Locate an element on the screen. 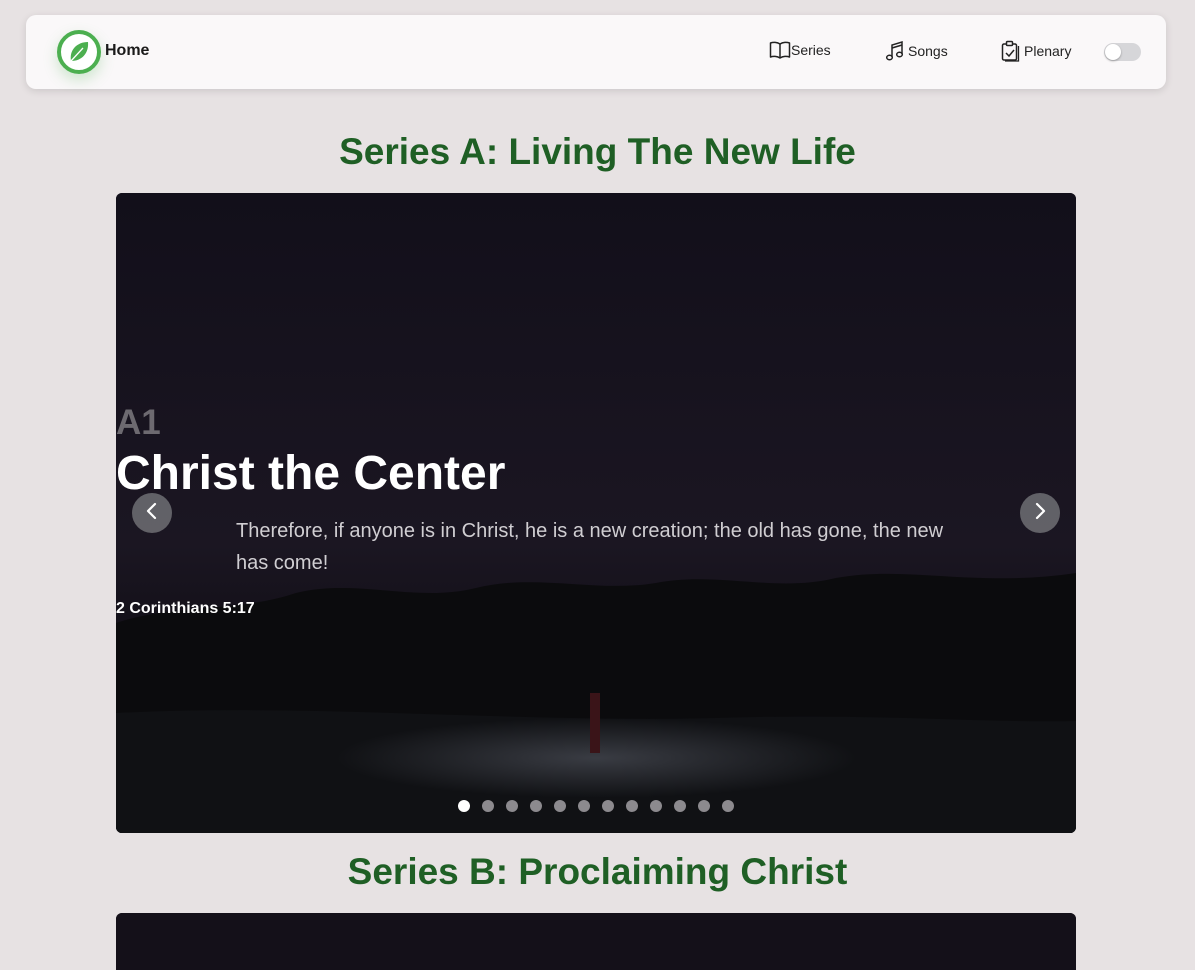 The image size is (1195, 970). home-label: Home is located at coordinates (127, 50).